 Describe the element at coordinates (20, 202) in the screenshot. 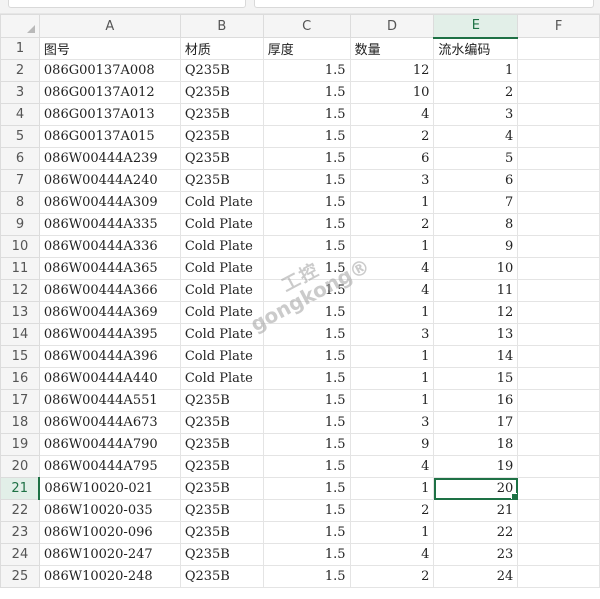

I see `row-header: 8` at that location.